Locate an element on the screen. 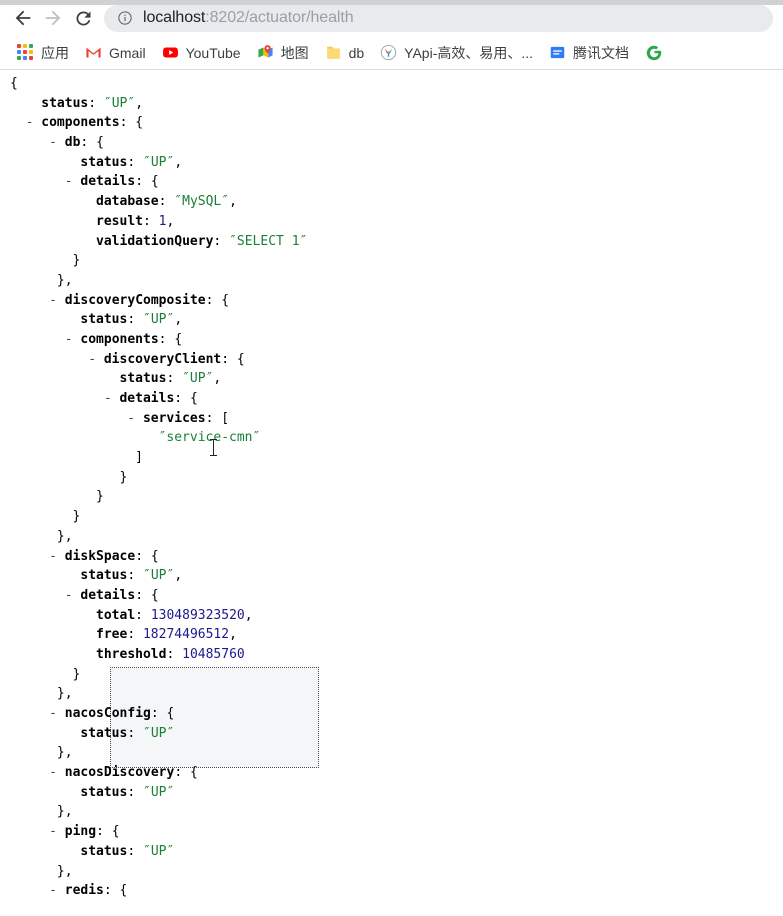  bookmark-maps: 地图 is located at coordinates (283, 53).